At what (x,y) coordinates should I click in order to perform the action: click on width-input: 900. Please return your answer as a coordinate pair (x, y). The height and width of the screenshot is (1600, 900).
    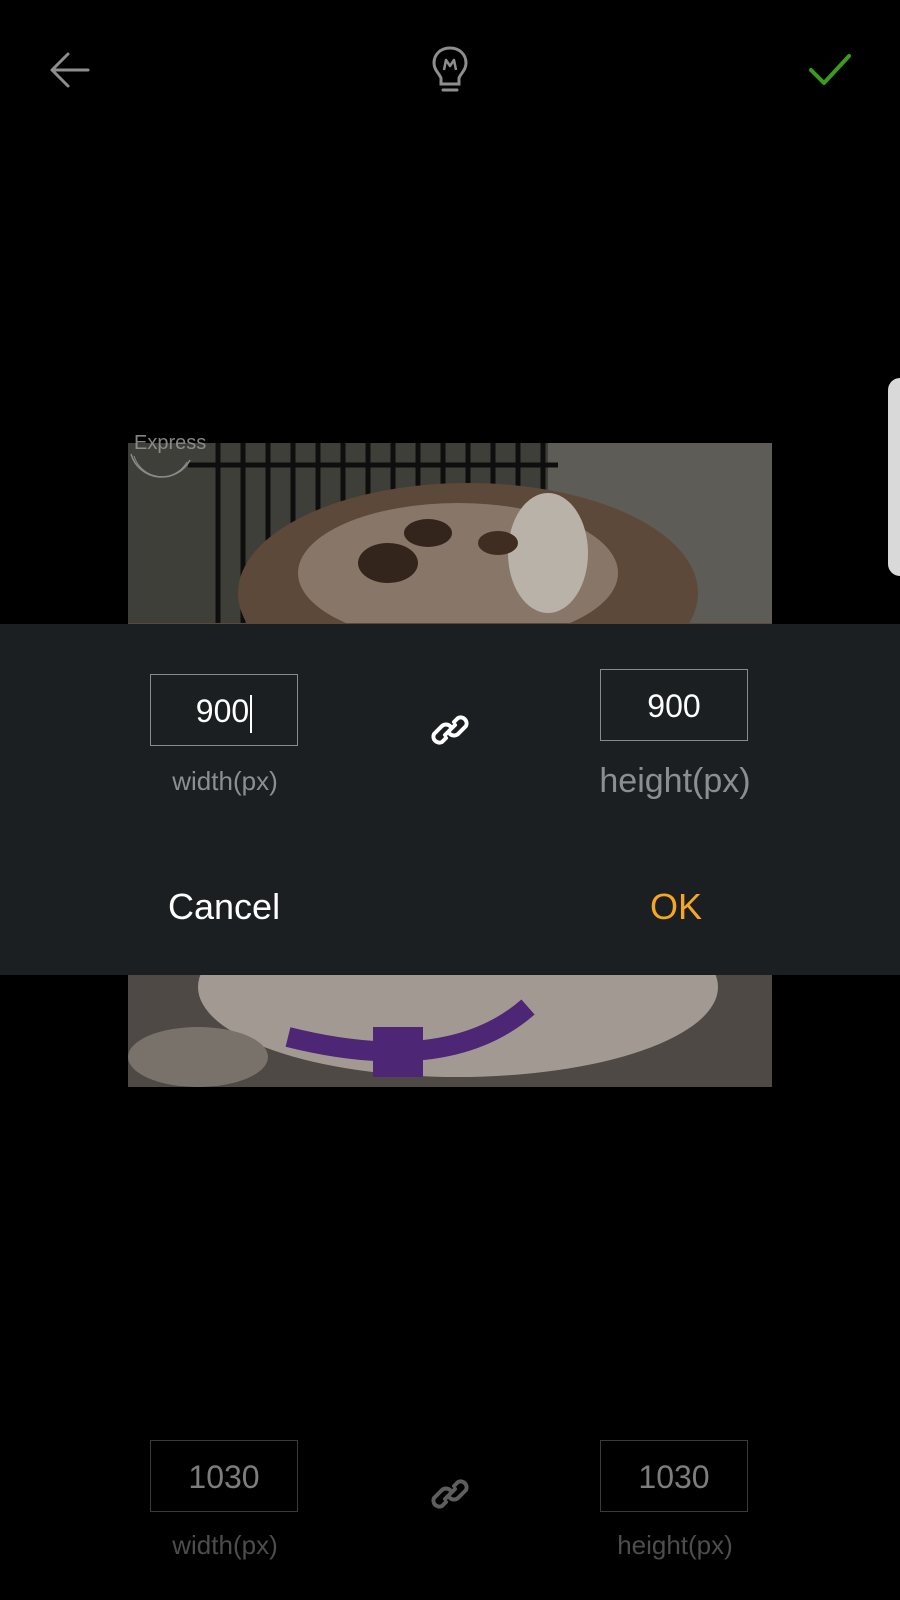
    Looking at the image, I should click on (224, 710).